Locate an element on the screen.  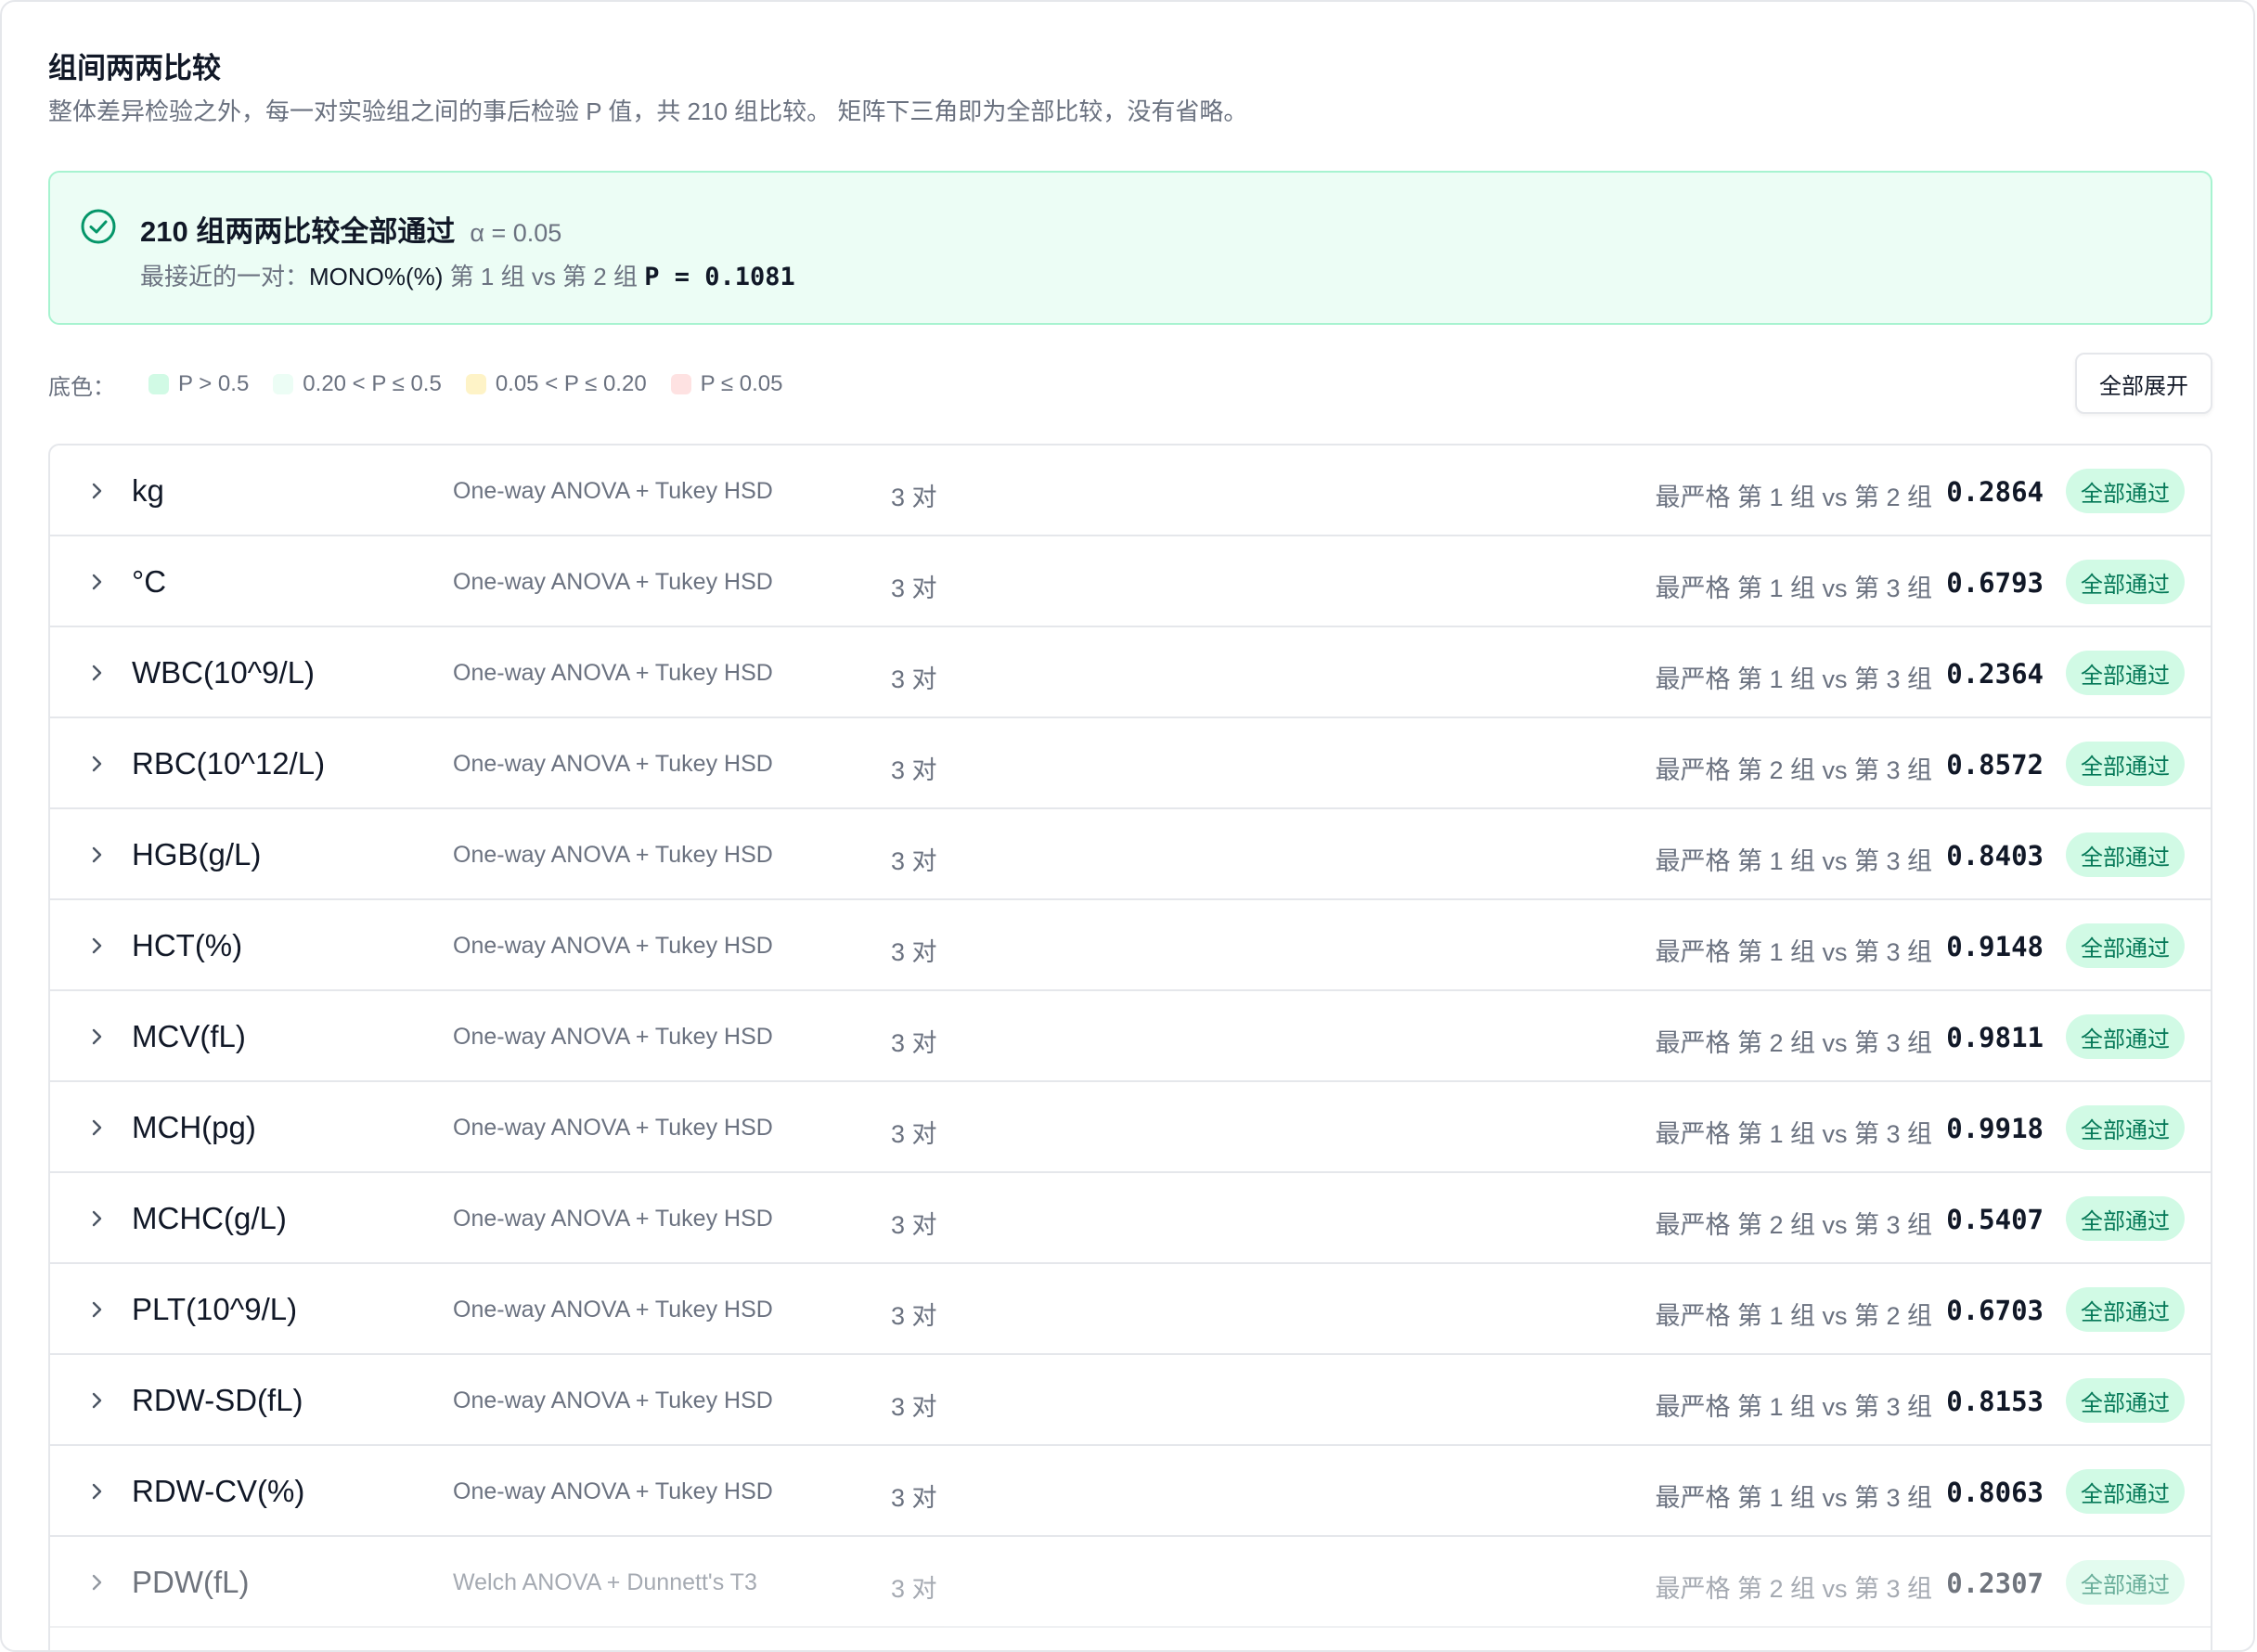
summary-title-text: 210 组两两比较全部通过 is located at coordinates (298, 231).